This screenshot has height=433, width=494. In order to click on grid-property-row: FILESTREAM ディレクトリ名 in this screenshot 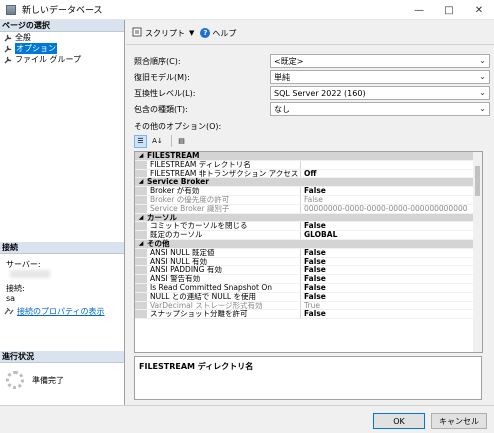, I will do `click(308, 165)`.